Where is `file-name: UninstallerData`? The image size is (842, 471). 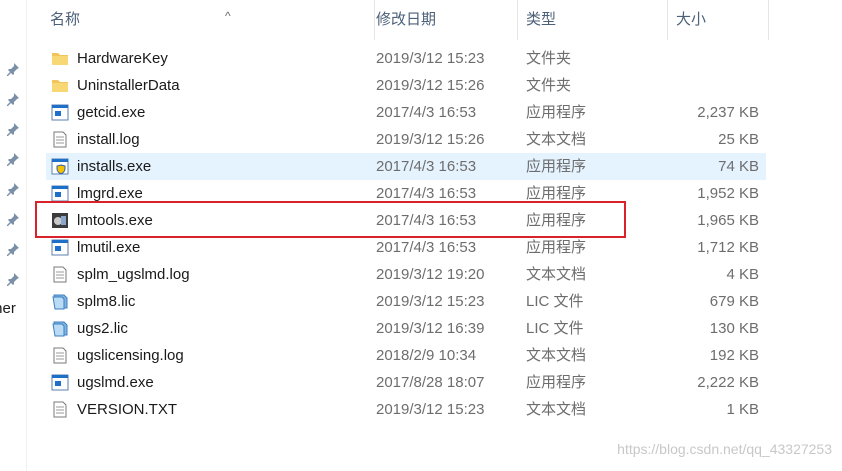 file-name: UninstallerData is located at coordinates (128, 85).